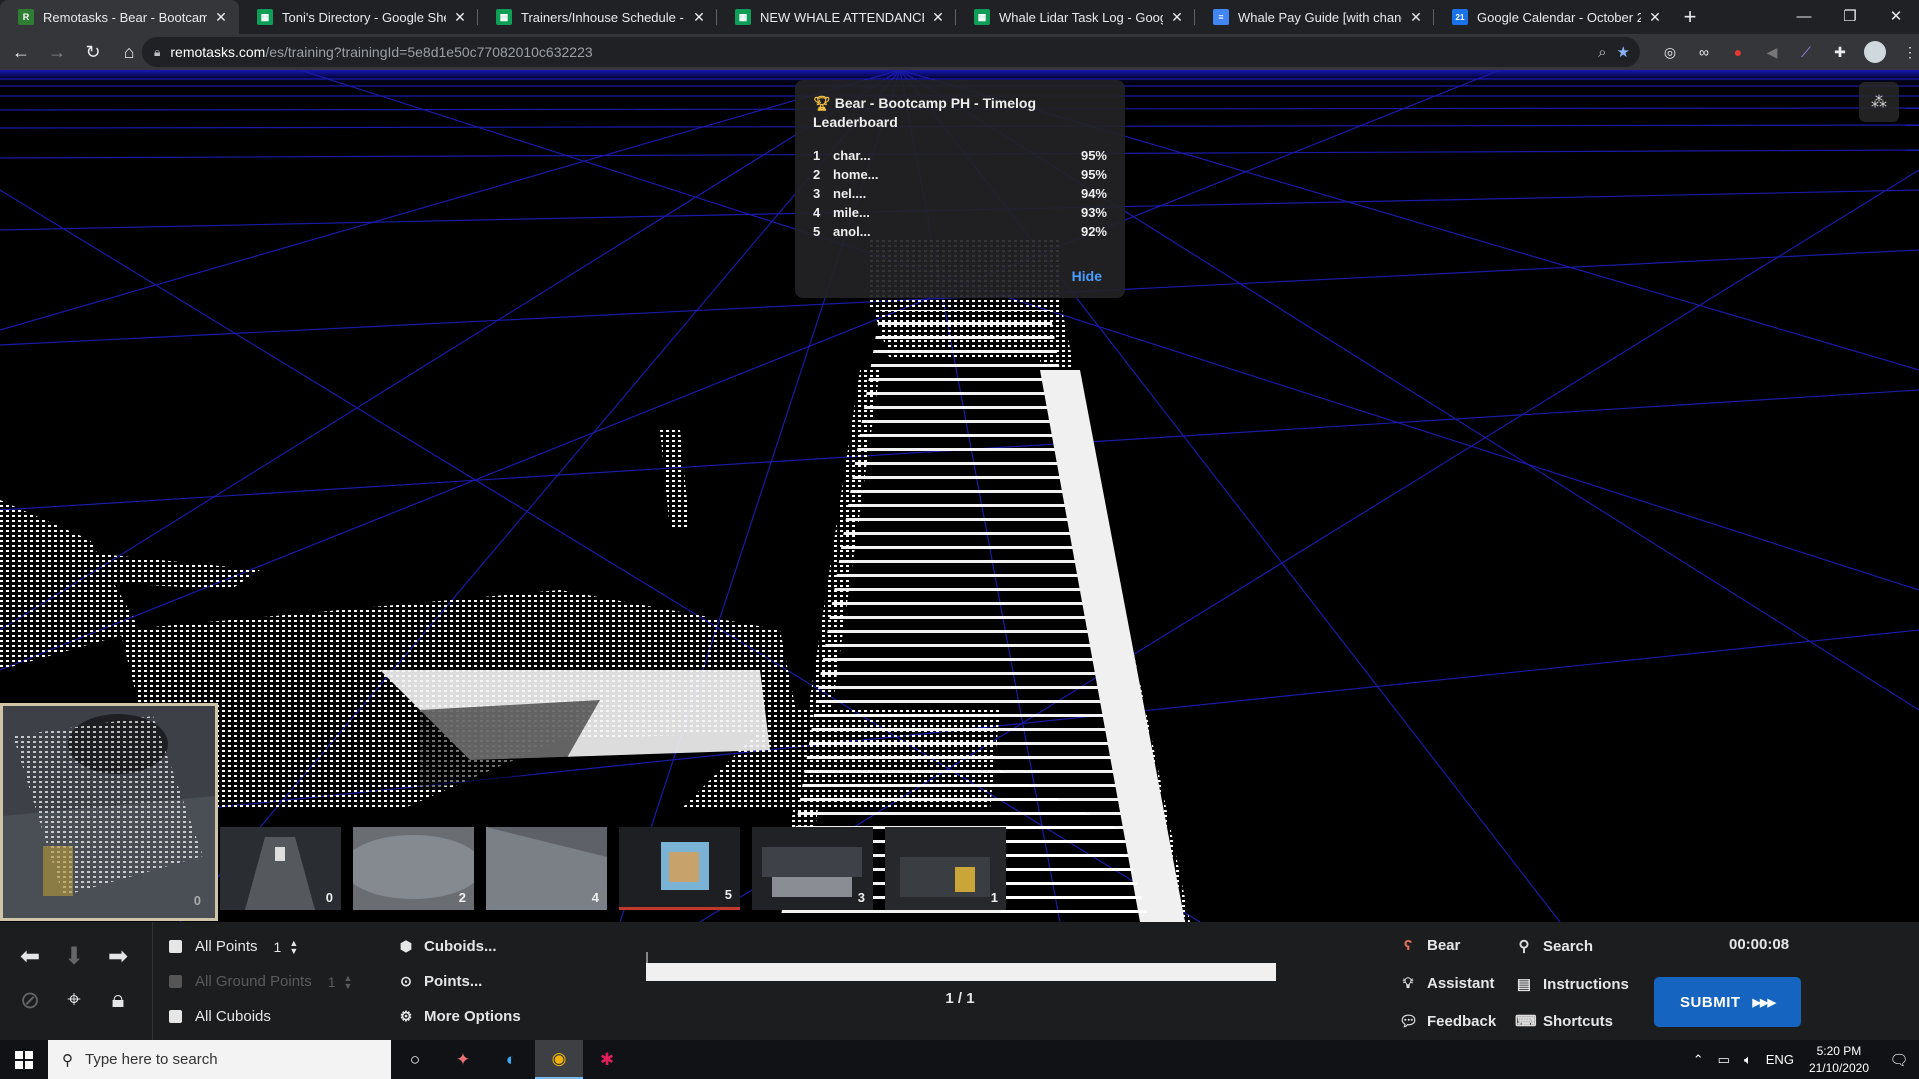  What do you see at coordinates (1899, 1060) in the screenshot?
I see `notifications-icon: 🗨︎` at bounding box center [1899, 1060].